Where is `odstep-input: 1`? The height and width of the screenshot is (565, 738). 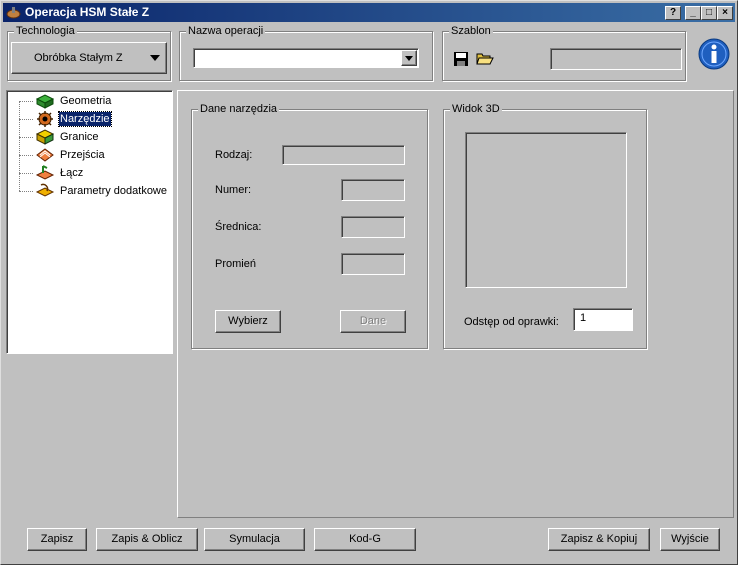 odstep-input: 1 is located at coordinates (603, 319).